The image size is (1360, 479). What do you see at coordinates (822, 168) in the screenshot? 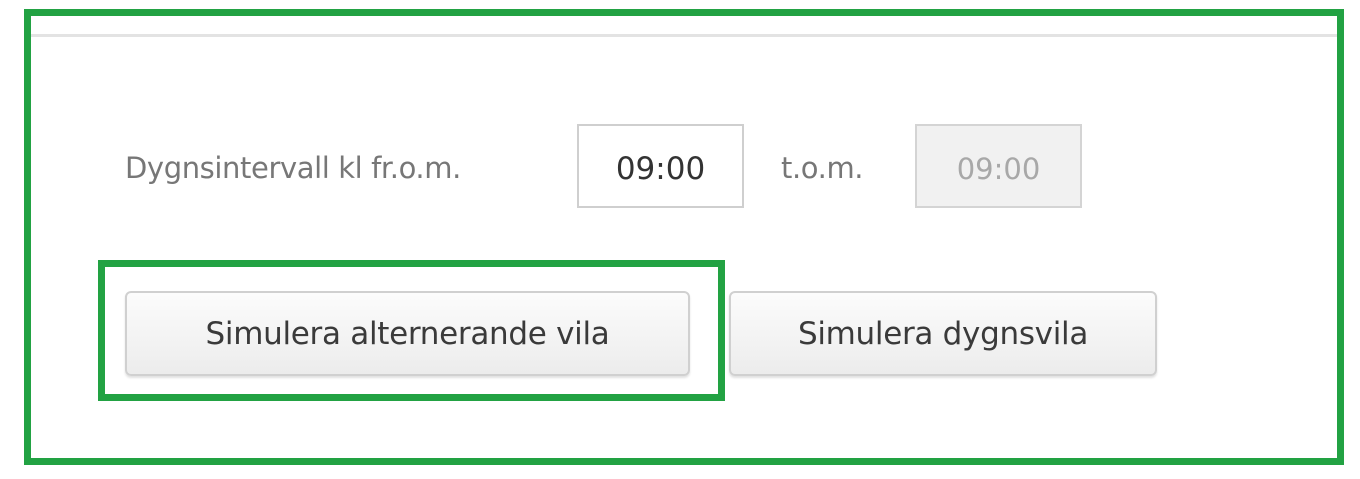
I see `interval-to-label: t.o.m.` at bounding box center [822, 168].